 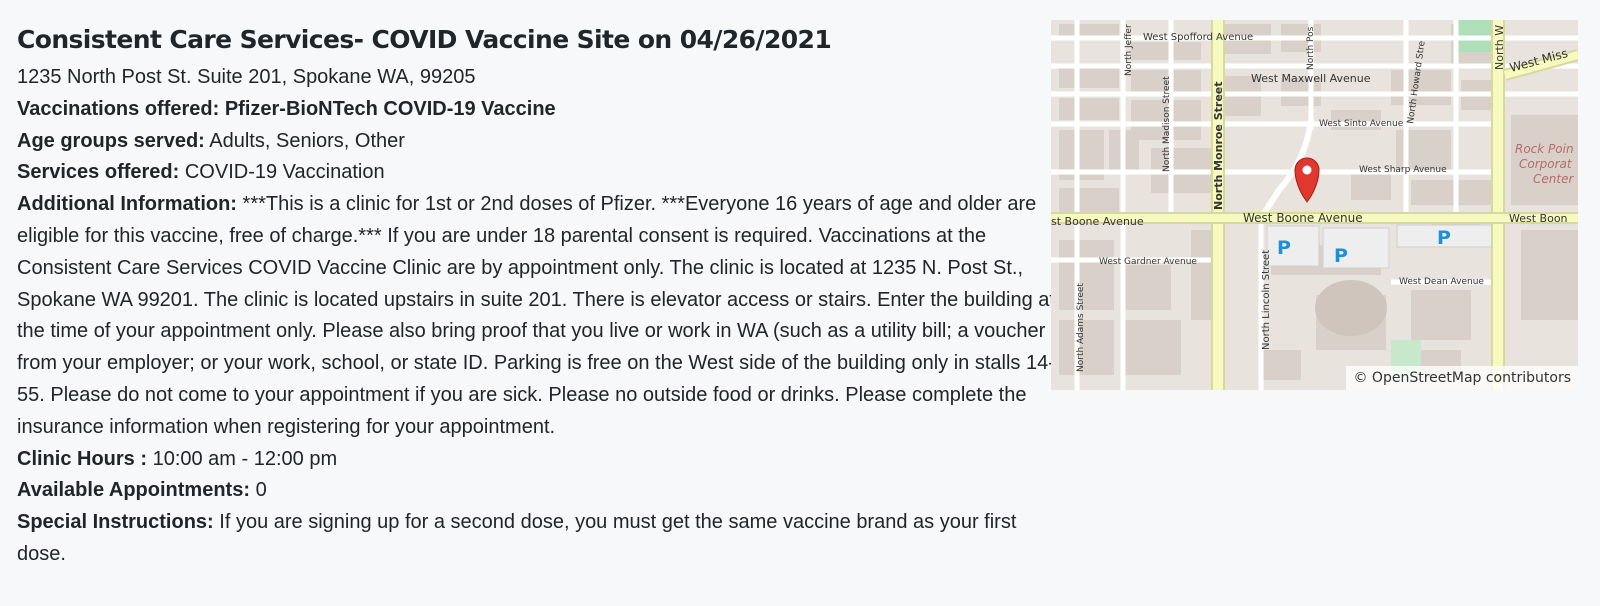 I want to click on street-label: North Adams Street, so click(x=1081, y=327).